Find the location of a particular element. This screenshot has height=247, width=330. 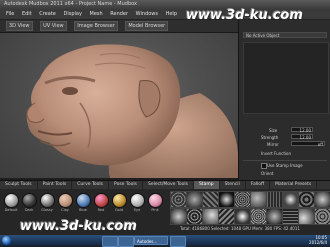

clock-date: 2012/6/4 is located at coordinates (318, 242).